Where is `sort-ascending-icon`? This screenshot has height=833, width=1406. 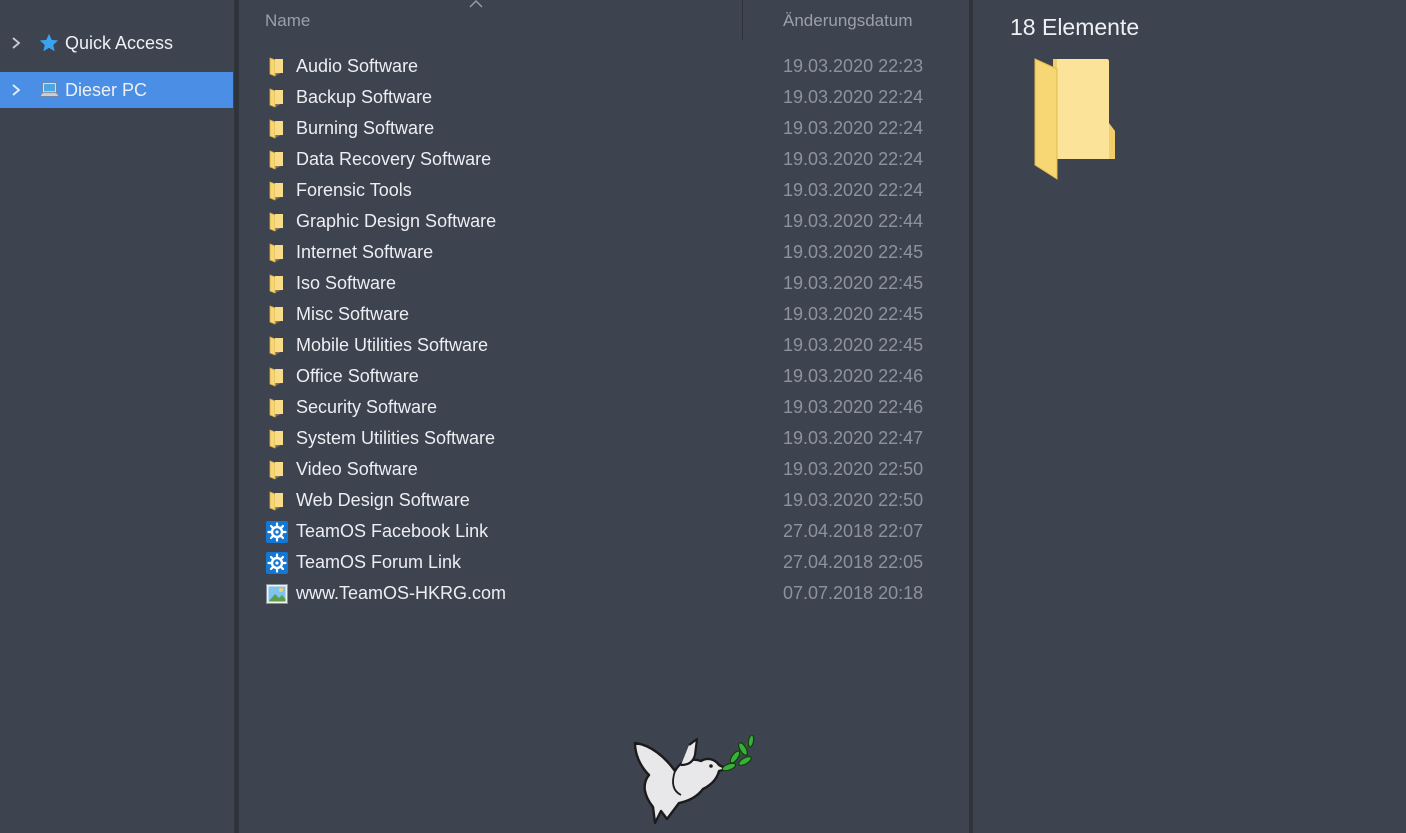 sort-ascending-icon is located at coordinates (476, 4).